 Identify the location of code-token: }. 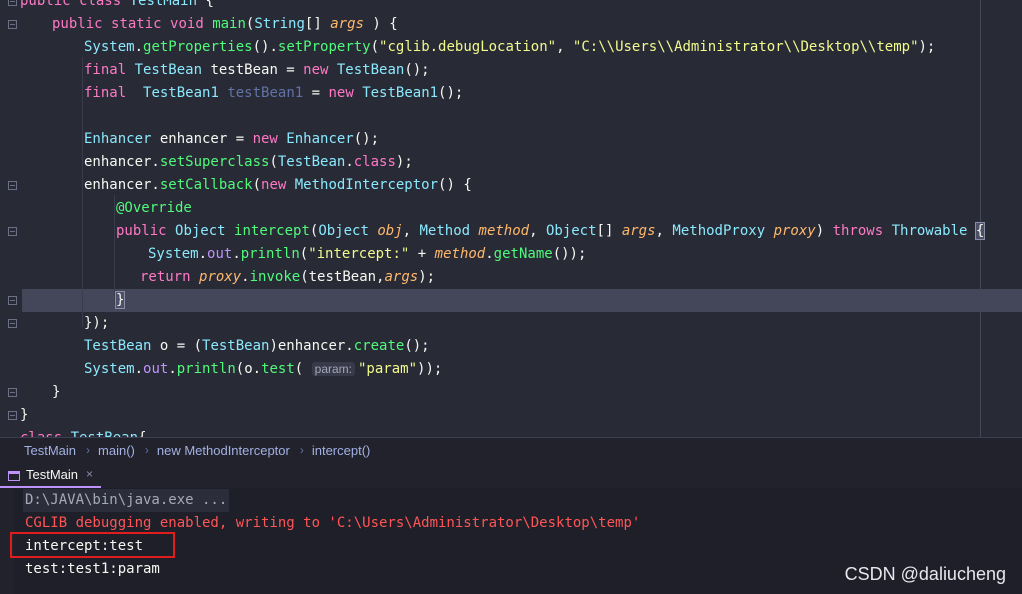
(56, 392).